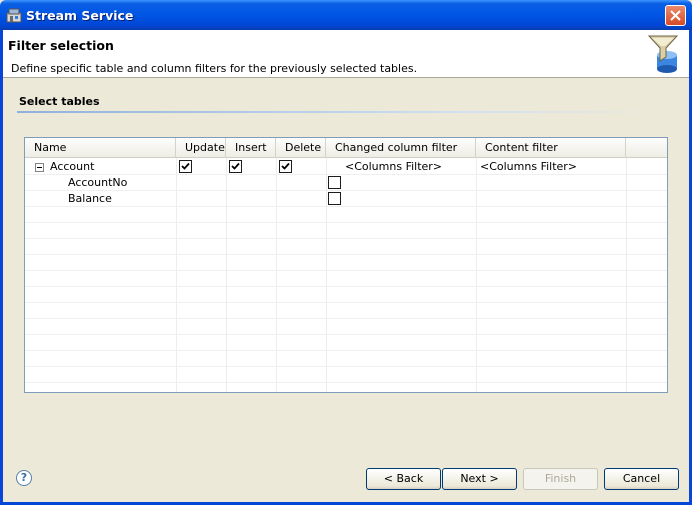 The height and width of the screenshot is (505, 692). Describe the element at coordinates (401, 148) in the screenshot. I see `column-header-changed-filter: Changed column filter` at that location.